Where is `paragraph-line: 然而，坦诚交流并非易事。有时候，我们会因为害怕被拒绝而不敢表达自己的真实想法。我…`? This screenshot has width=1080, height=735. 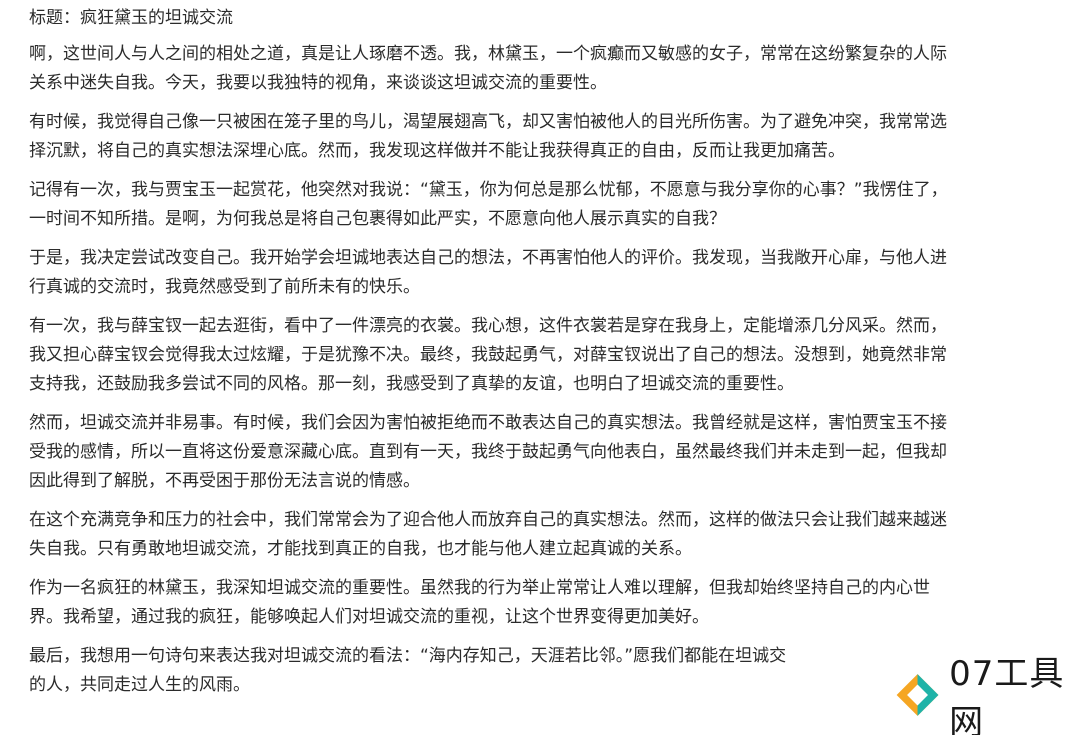
paragraph-line: 然而，坦诚交流并非易事。有时候，我们会因为害怕被拒绝而不敢表达自己的真实想法。我… is located at coordinates (488, 423).